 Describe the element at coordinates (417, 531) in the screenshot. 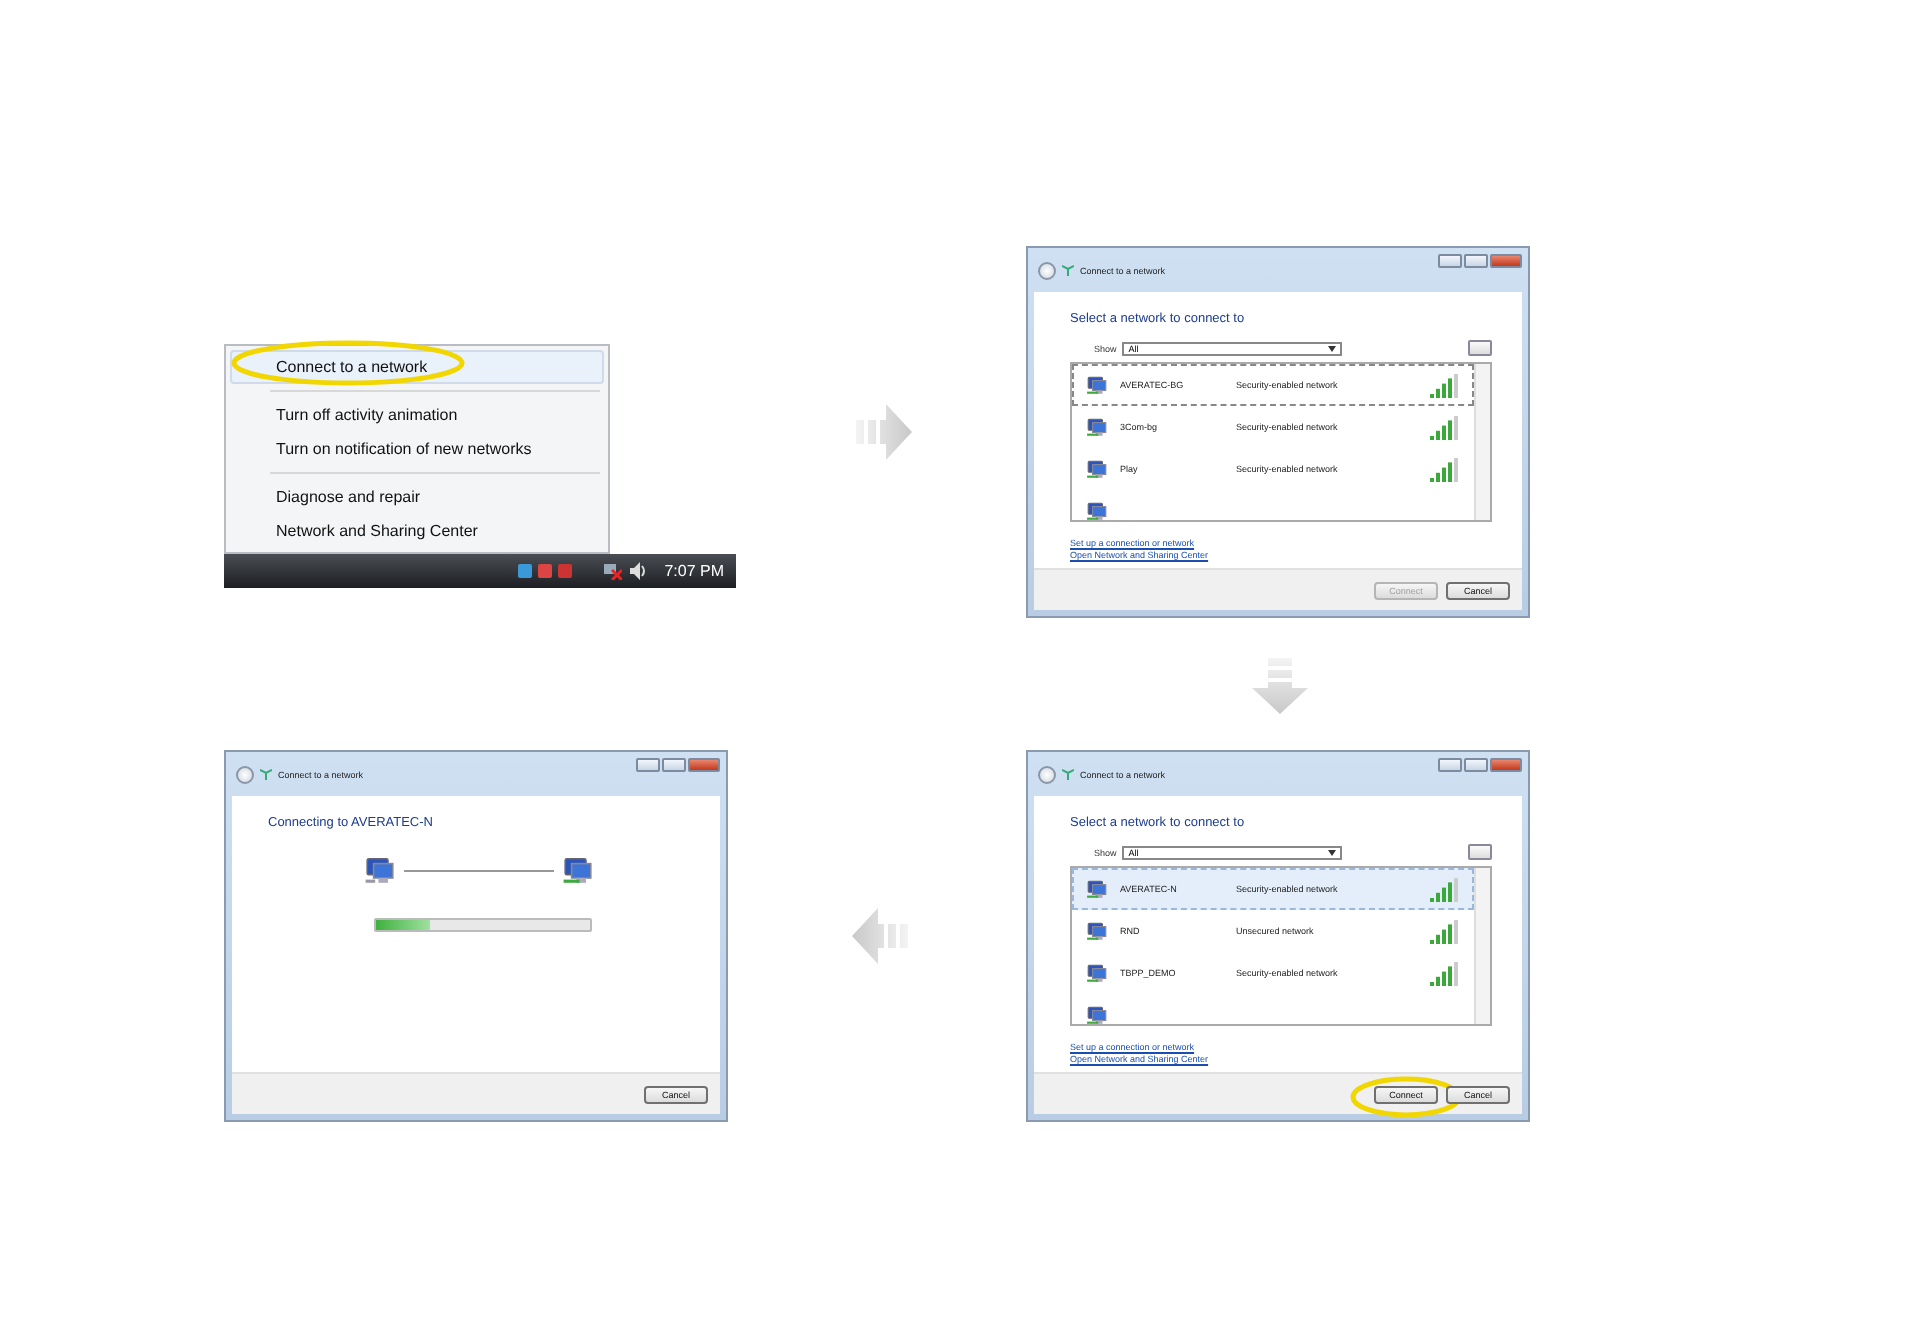

I see `menu-item: Network and Sharing Center` at that location.